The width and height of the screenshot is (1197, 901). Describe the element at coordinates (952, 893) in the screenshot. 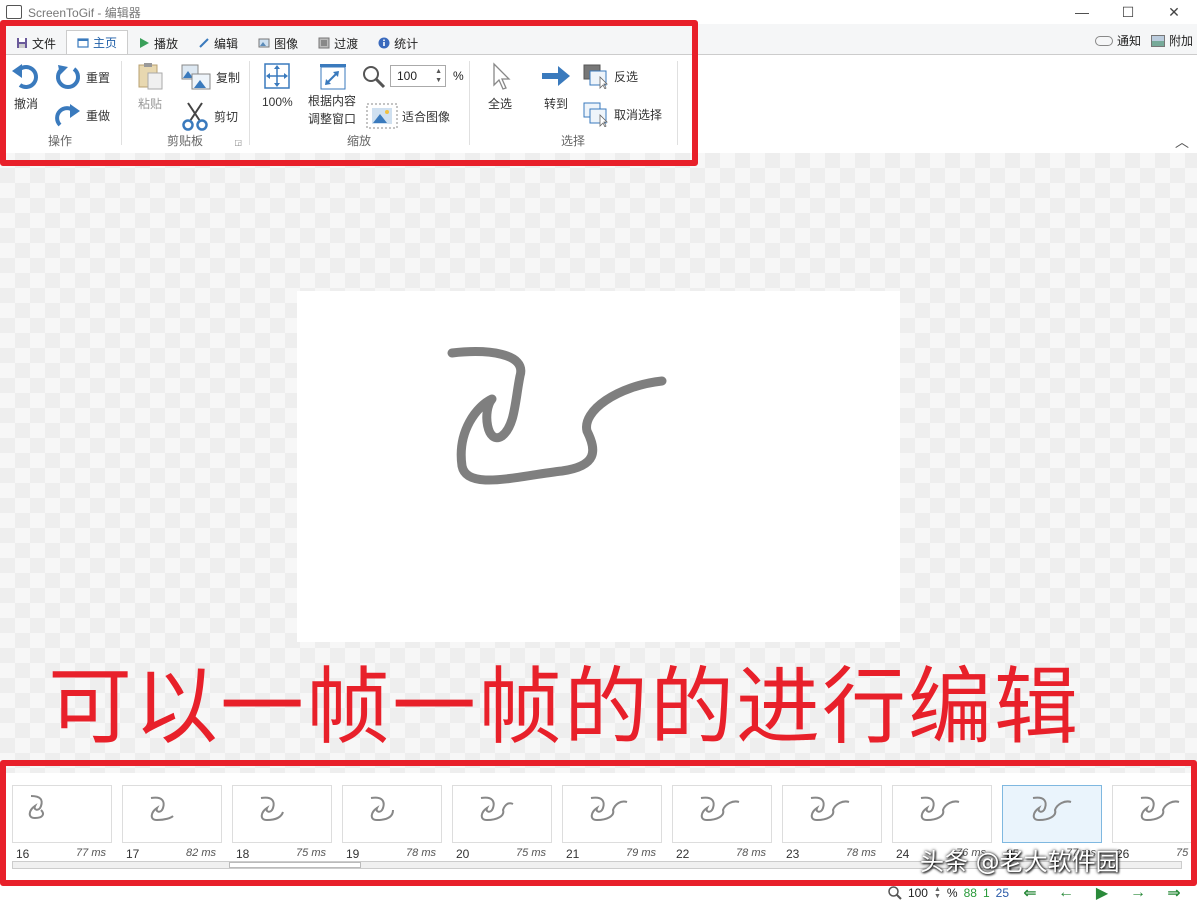

I see `status-zoom-percent: %` at that location.